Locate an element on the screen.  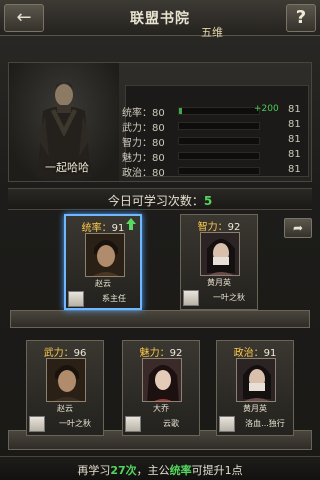
back-button: ← is located at coordinates (24, 18).